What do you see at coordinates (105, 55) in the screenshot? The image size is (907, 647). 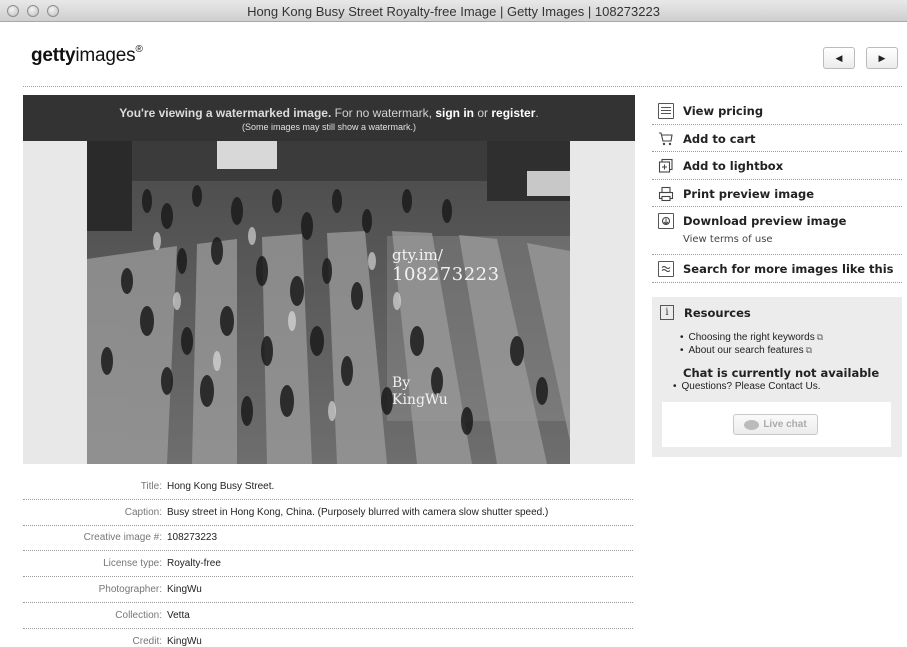 I see `logo-light-text: images` at bounding box center [105, 55].